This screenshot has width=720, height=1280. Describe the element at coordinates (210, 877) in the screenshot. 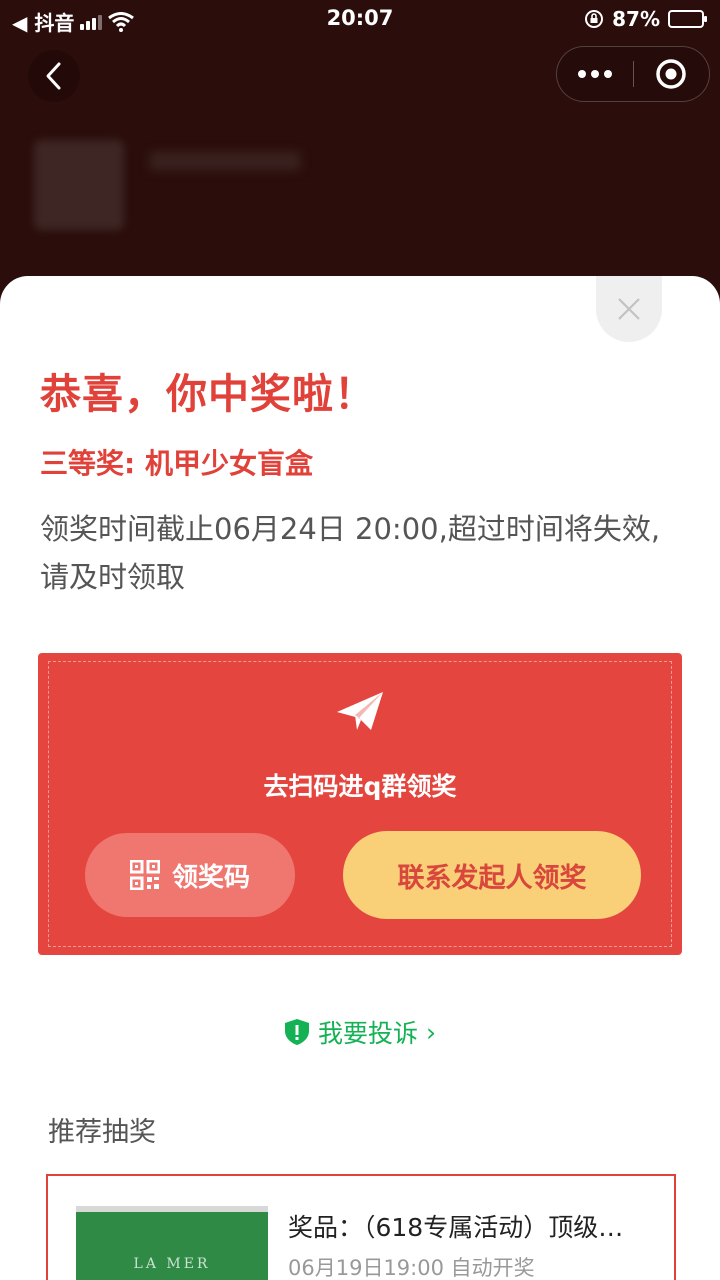

I see `prize-code-label: 领奖码` at that location.